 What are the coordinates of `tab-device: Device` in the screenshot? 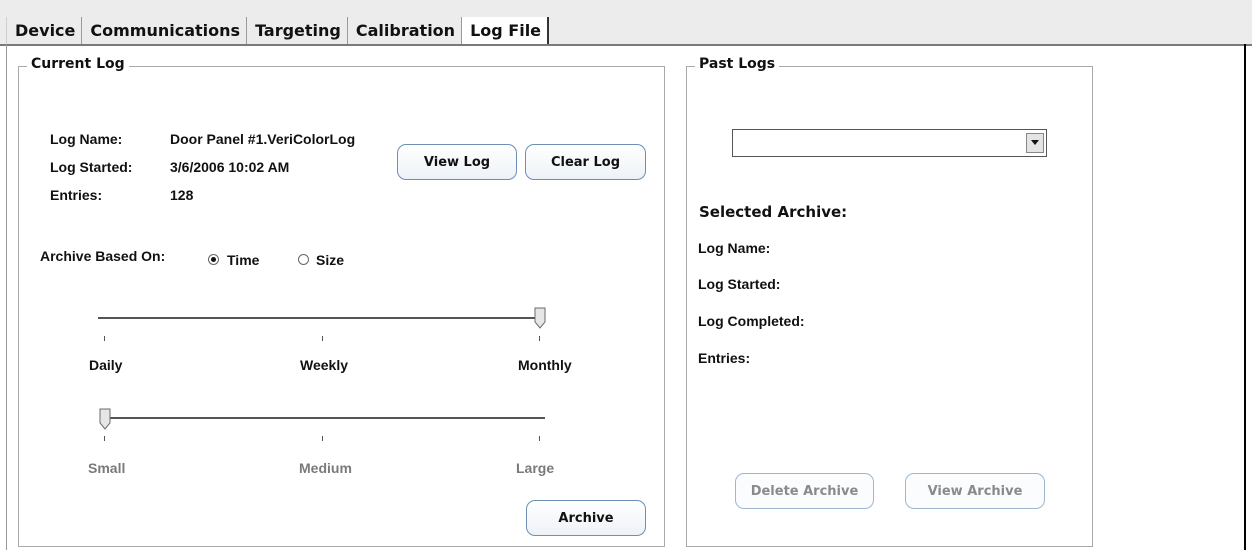 It's located at (45, 30).